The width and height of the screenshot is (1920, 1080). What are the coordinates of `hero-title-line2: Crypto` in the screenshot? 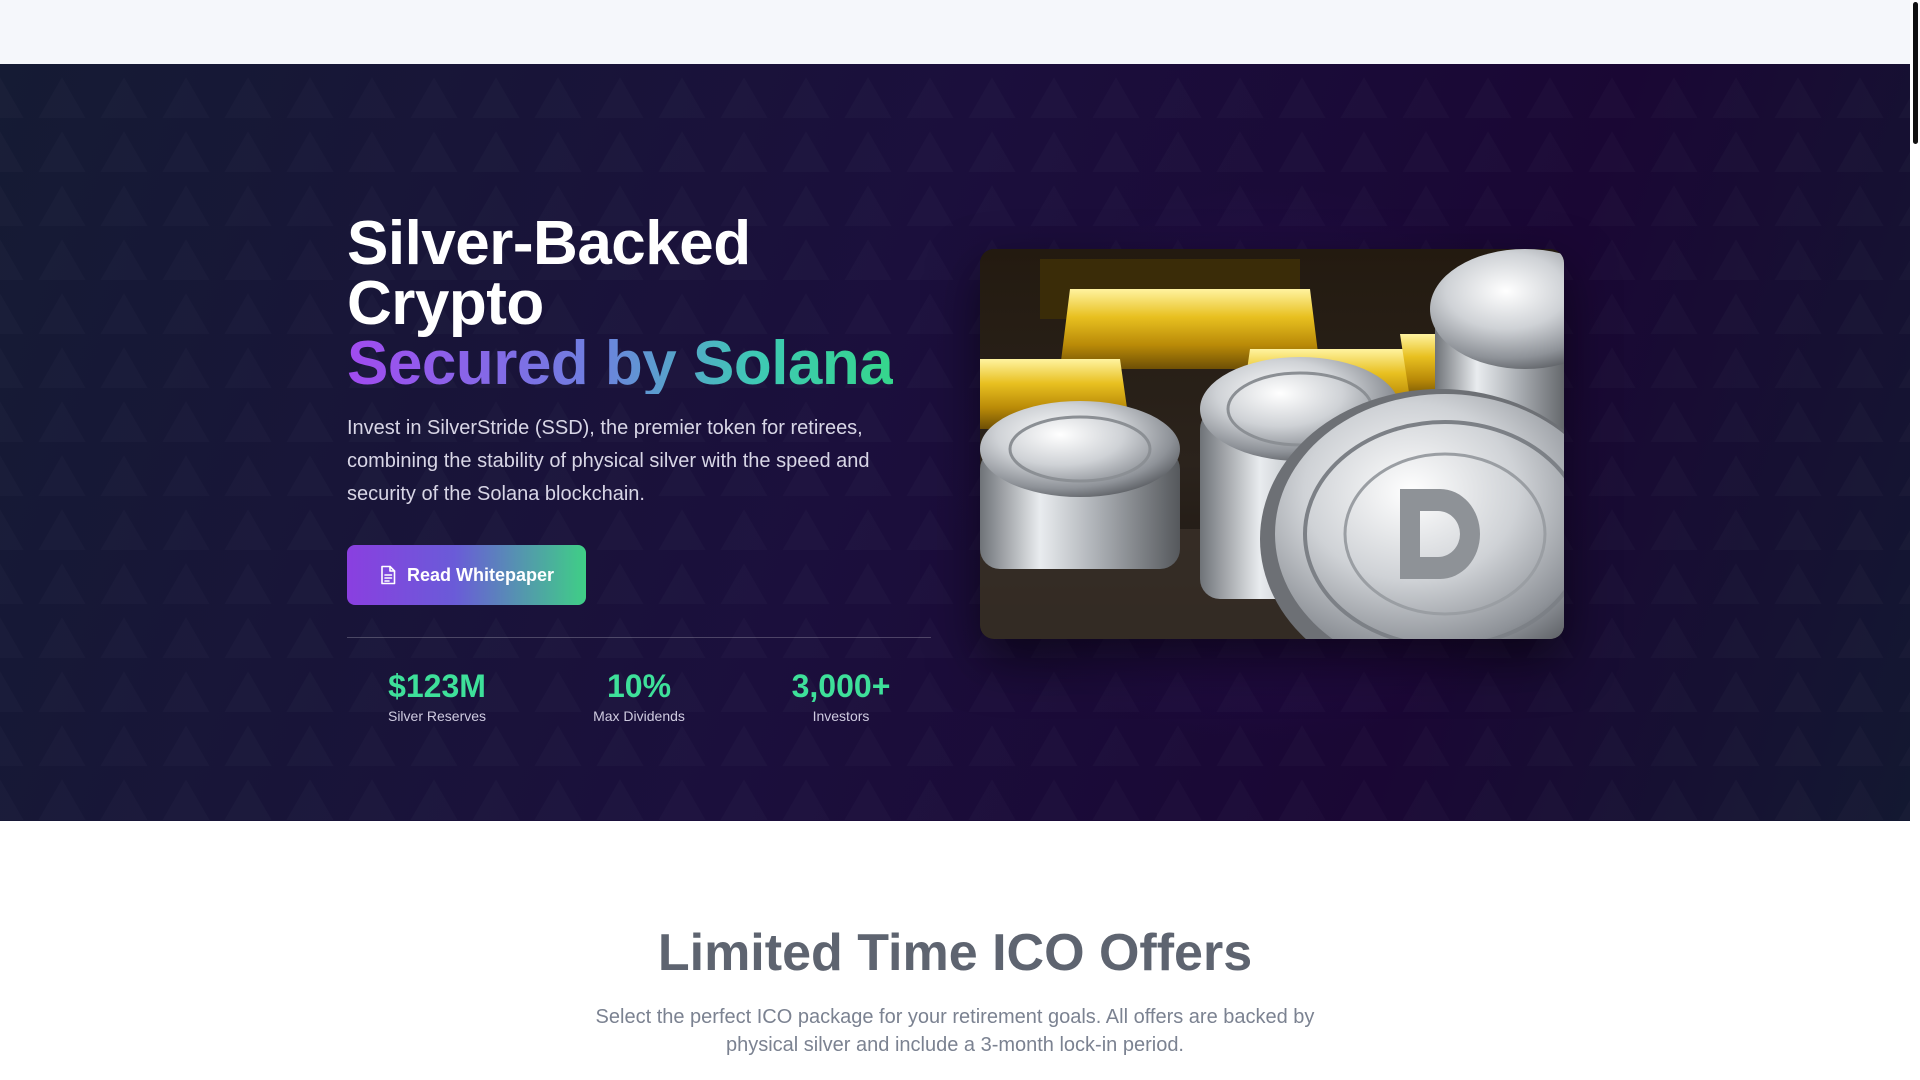 It's located at (445, 303).